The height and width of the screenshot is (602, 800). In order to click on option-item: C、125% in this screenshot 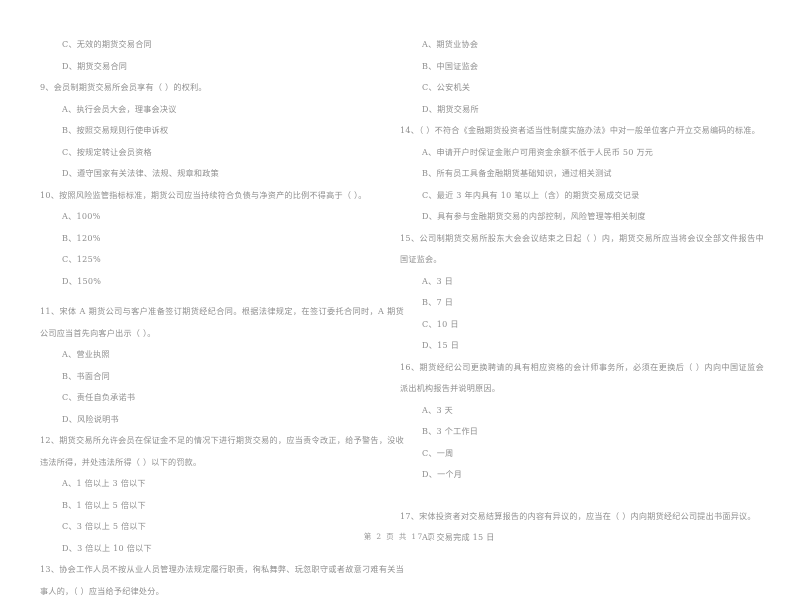, I will do `click(81, 259)`.